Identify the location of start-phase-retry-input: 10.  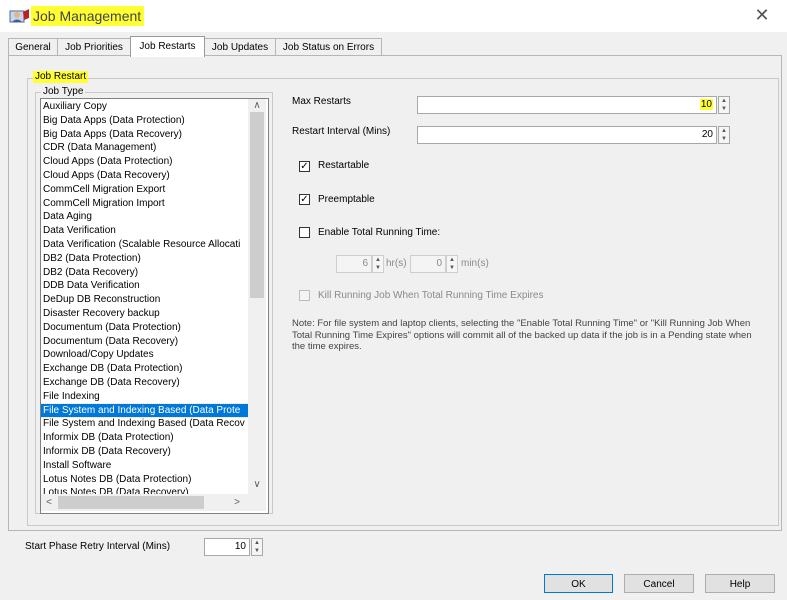
(227, 547).